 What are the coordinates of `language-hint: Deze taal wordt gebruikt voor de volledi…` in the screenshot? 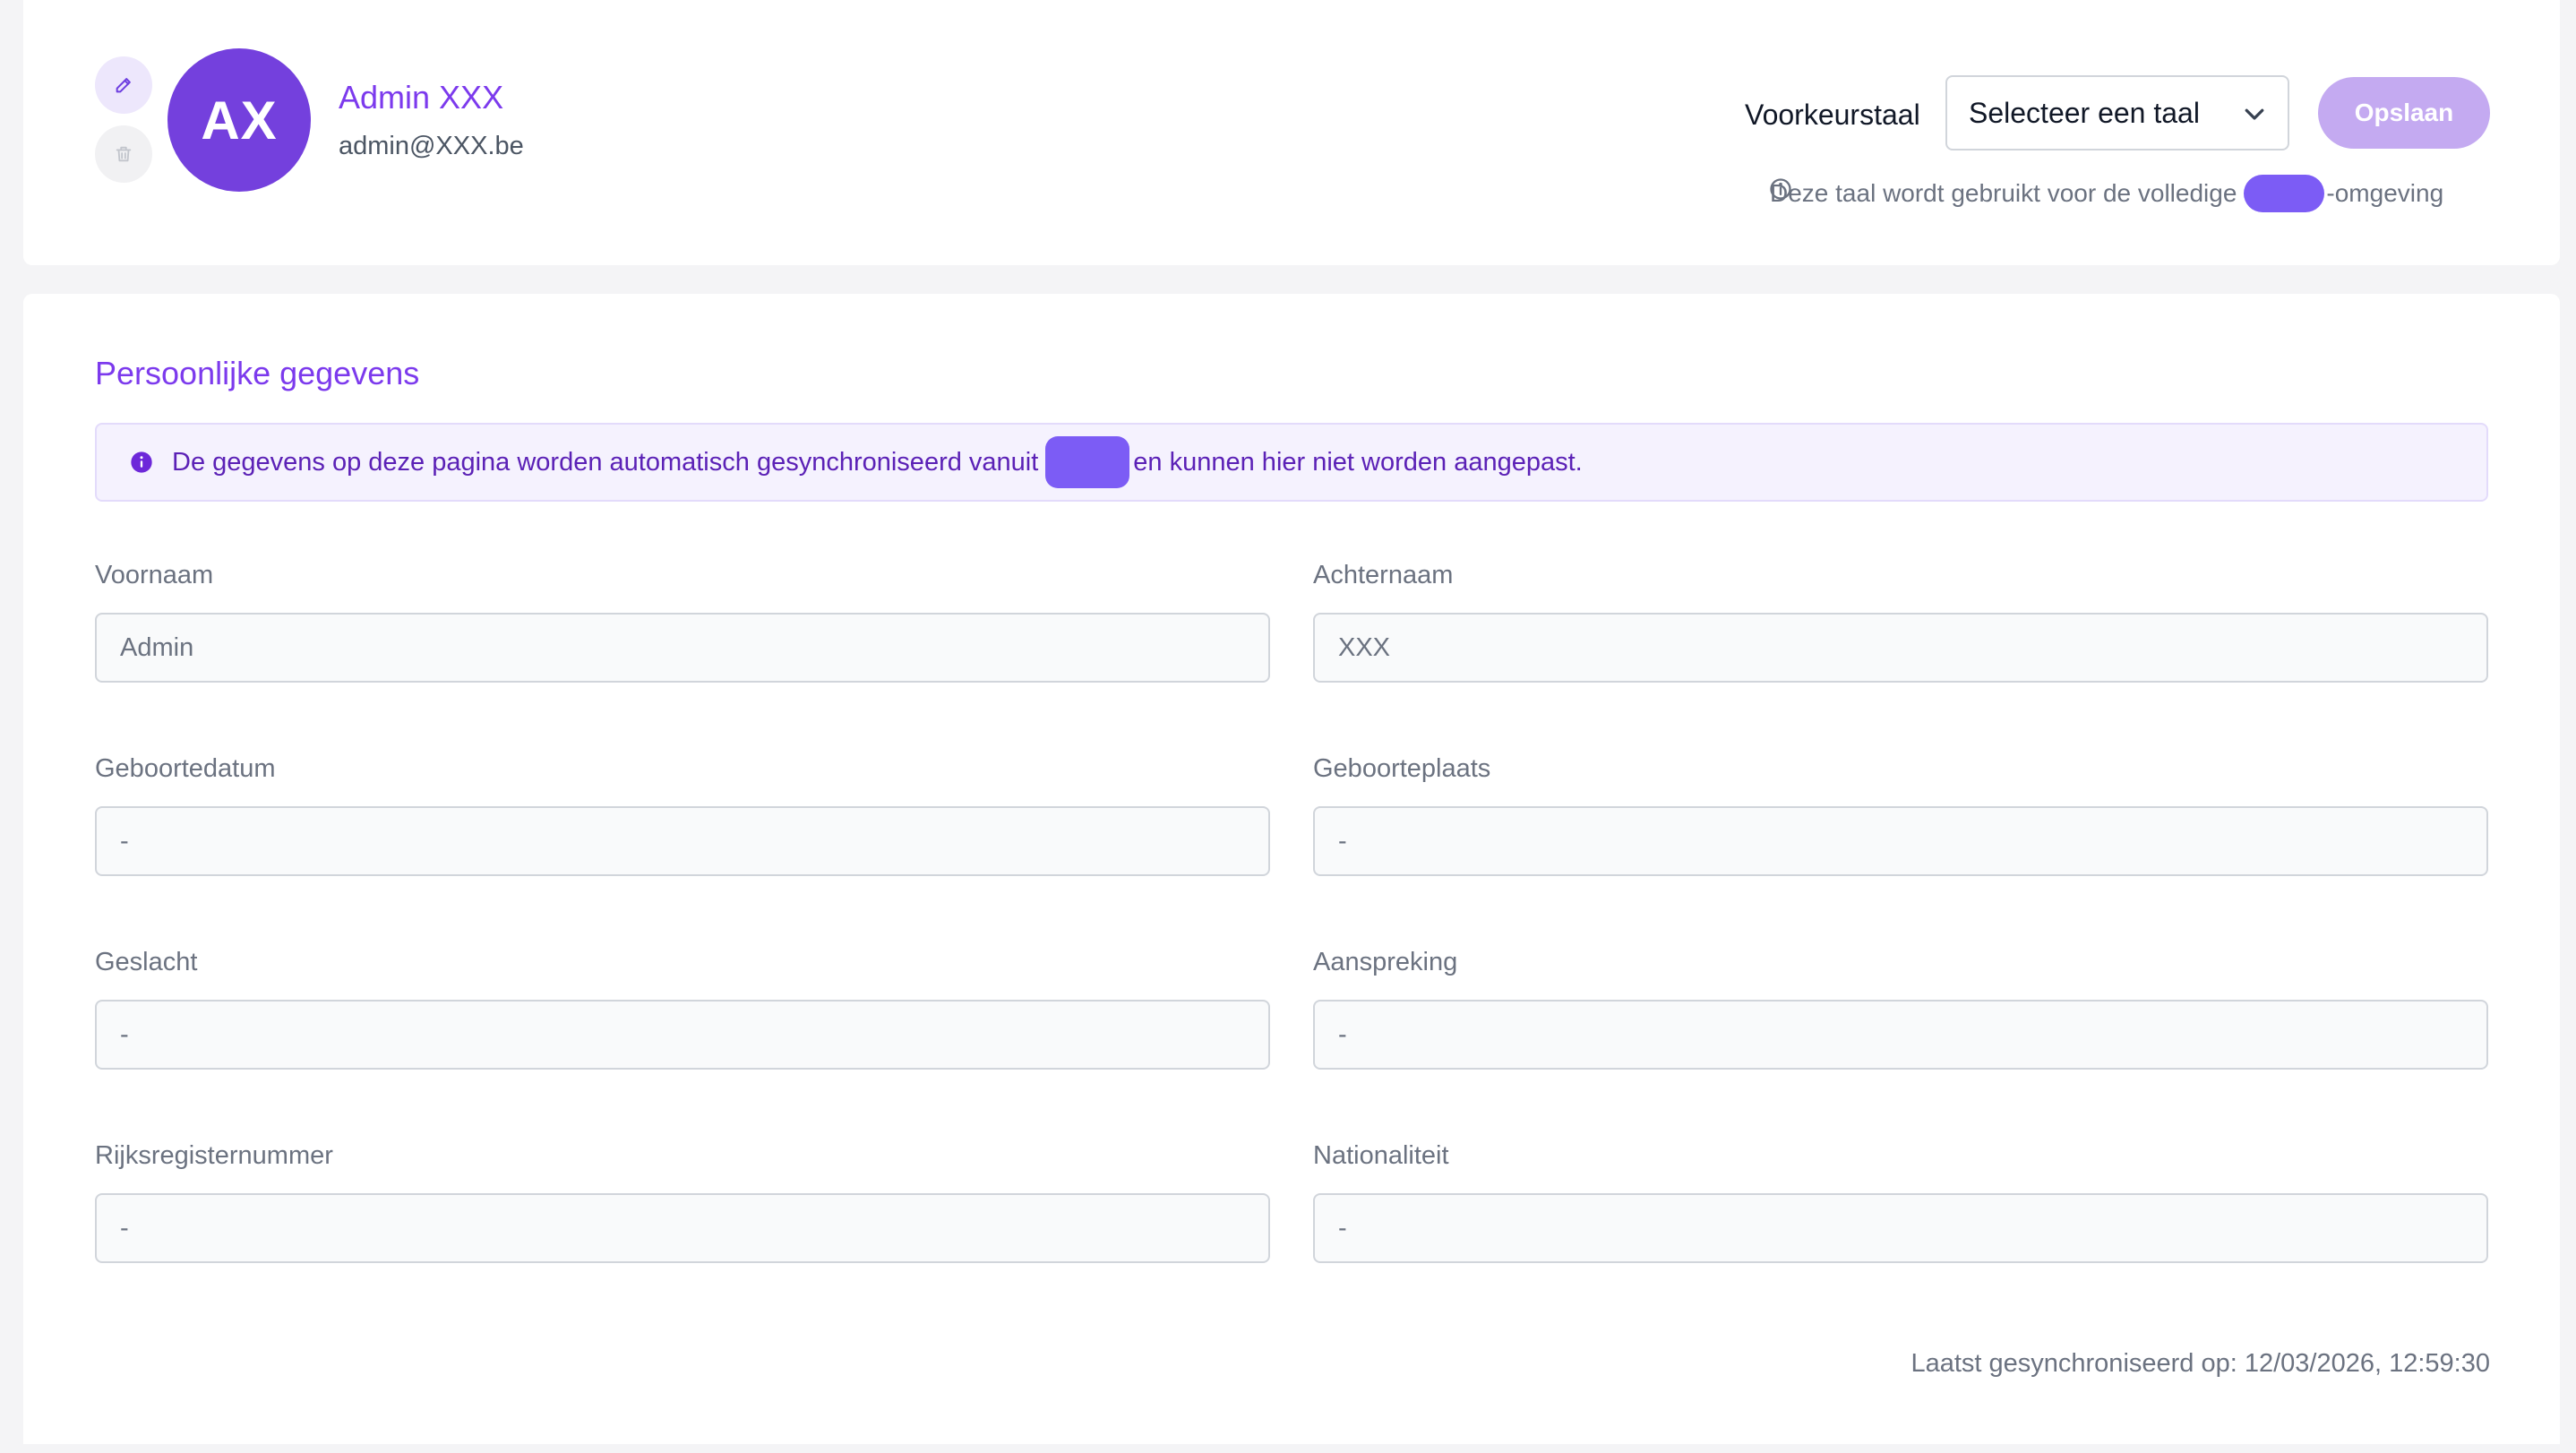 It's located at (2106, 194).